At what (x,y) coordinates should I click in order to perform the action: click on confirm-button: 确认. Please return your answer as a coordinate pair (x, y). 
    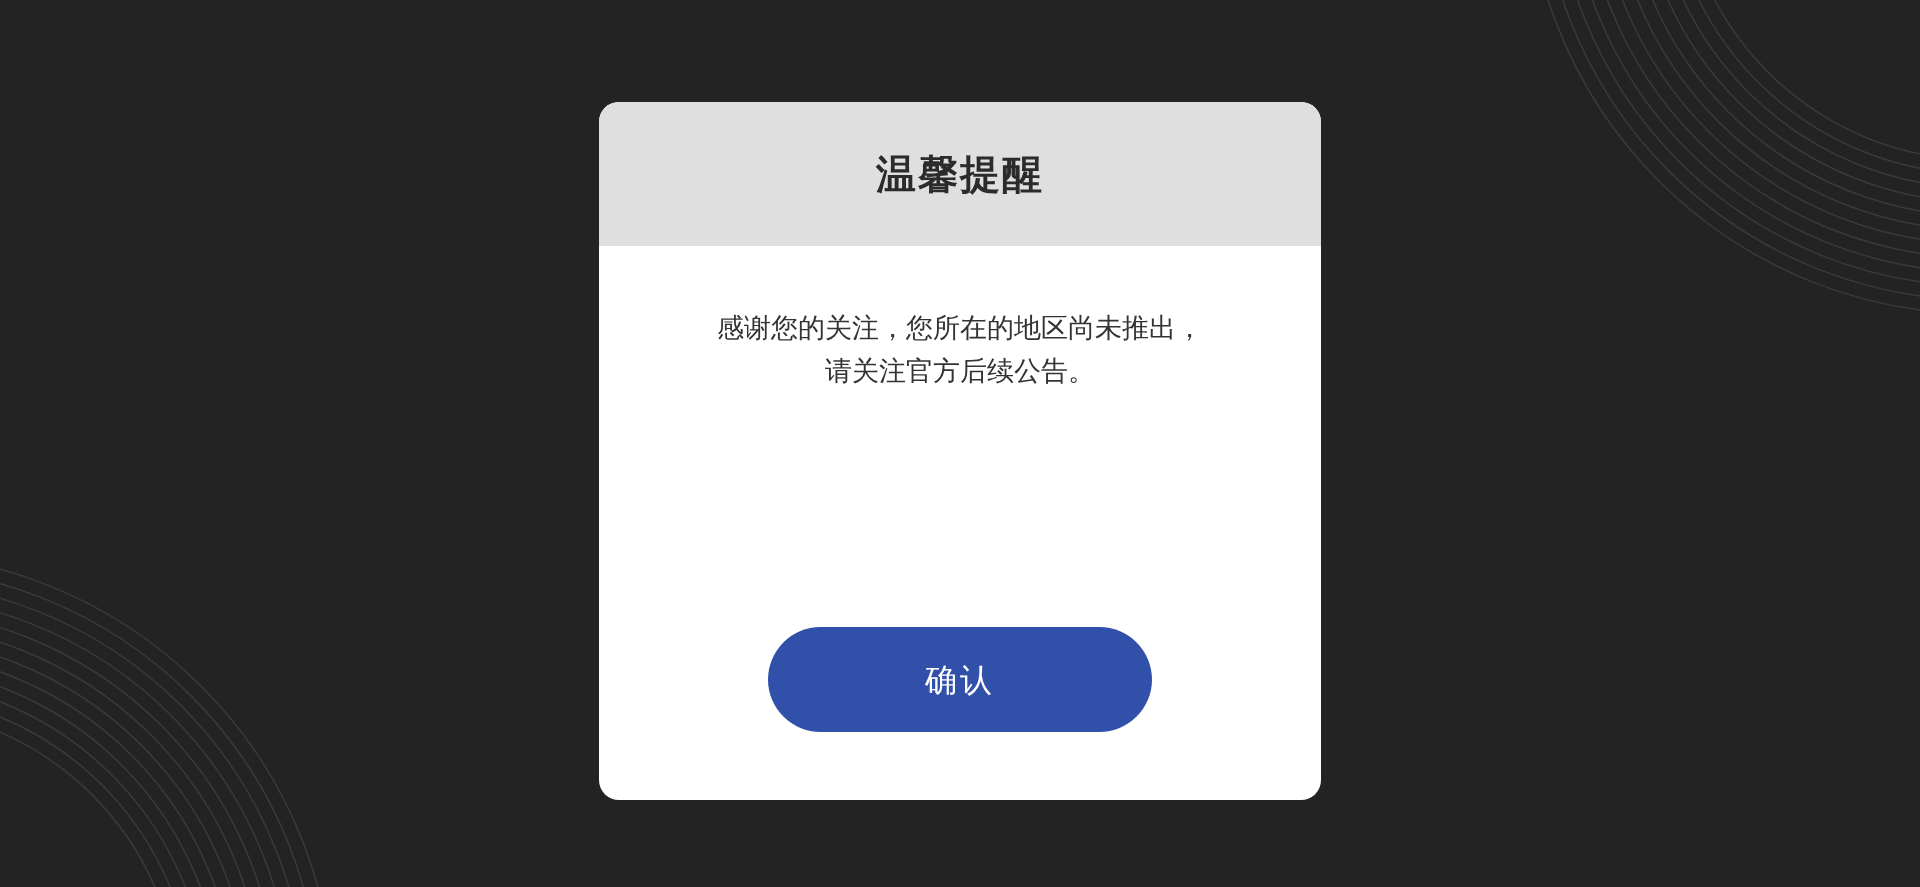
    Looking at the image, I should click on (960, 679).